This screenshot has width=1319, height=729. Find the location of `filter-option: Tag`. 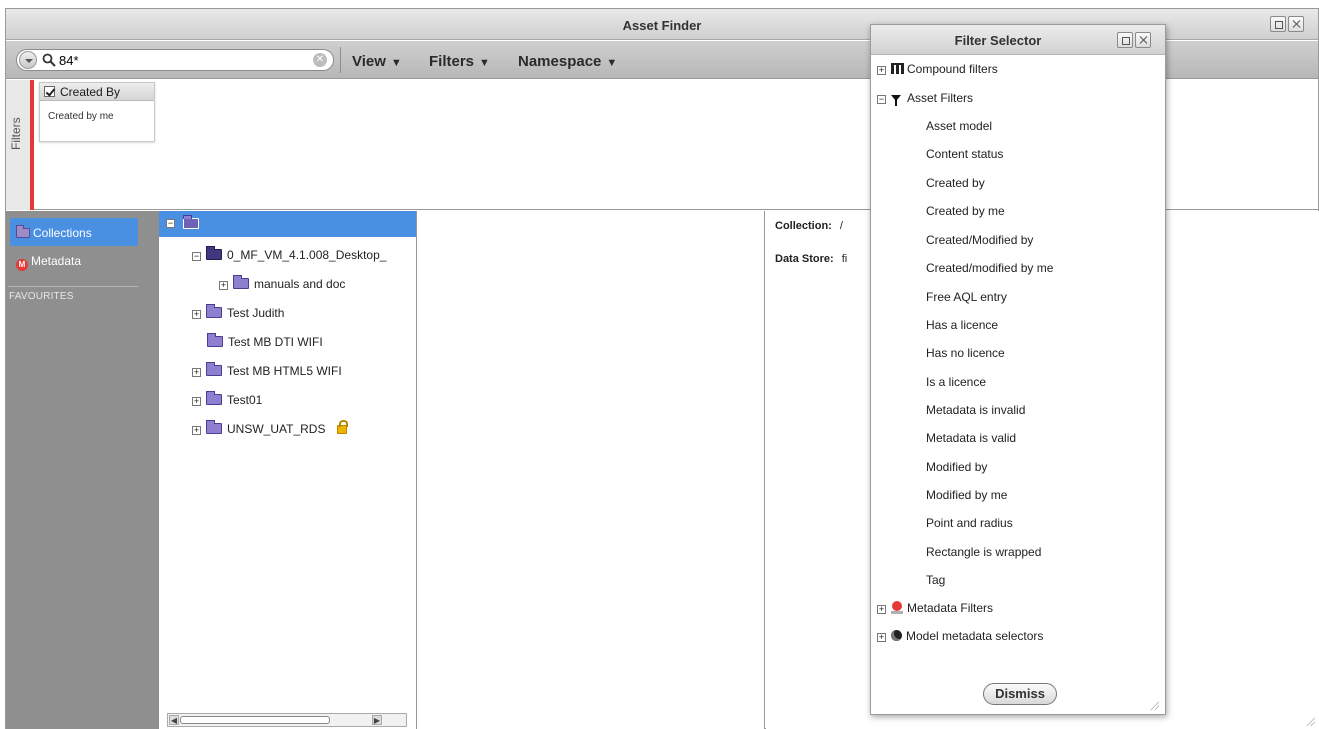

filter-option: Tag is located at coordinates (935, 580).